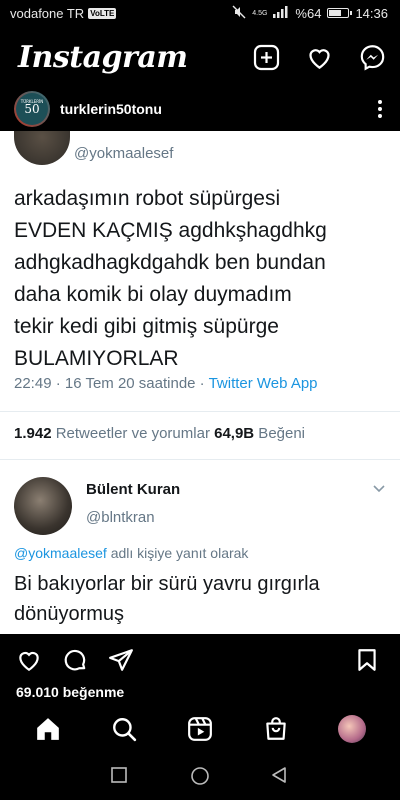 The height and width of the screenshot is (800, 400). I want to click on chevron-down-icon, so click(379, 488).